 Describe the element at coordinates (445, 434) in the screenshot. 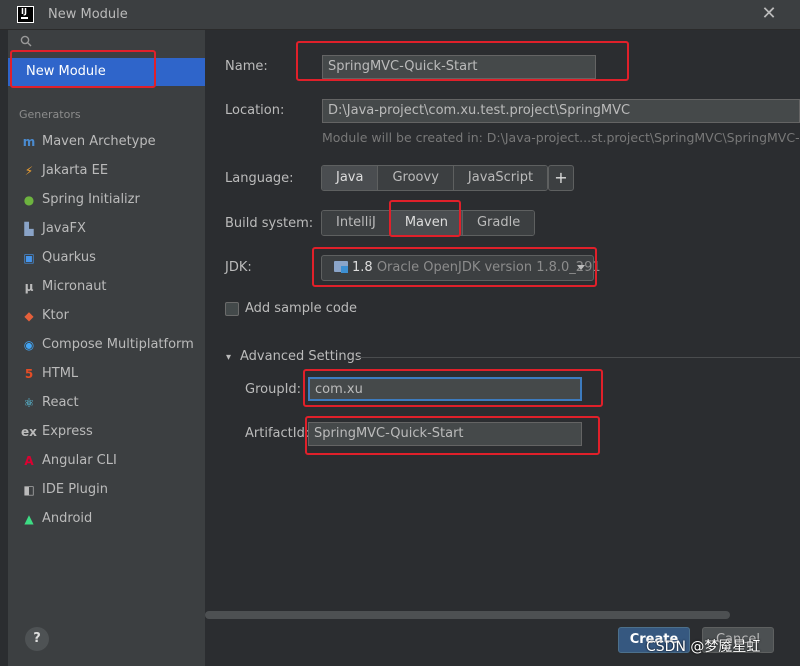

I see `artifact-id-field: SpringMVC-Quick-Start` at that location.